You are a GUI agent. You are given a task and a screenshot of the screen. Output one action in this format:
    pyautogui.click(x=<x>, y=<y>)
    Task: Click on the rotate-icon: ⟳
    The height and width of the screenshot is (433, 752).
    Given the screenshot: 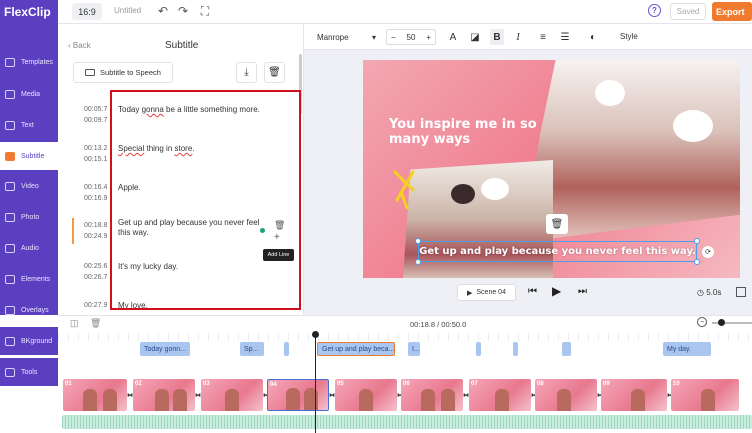 What is the action you would take?
    pyautogui.click(x=708, y=252)
    